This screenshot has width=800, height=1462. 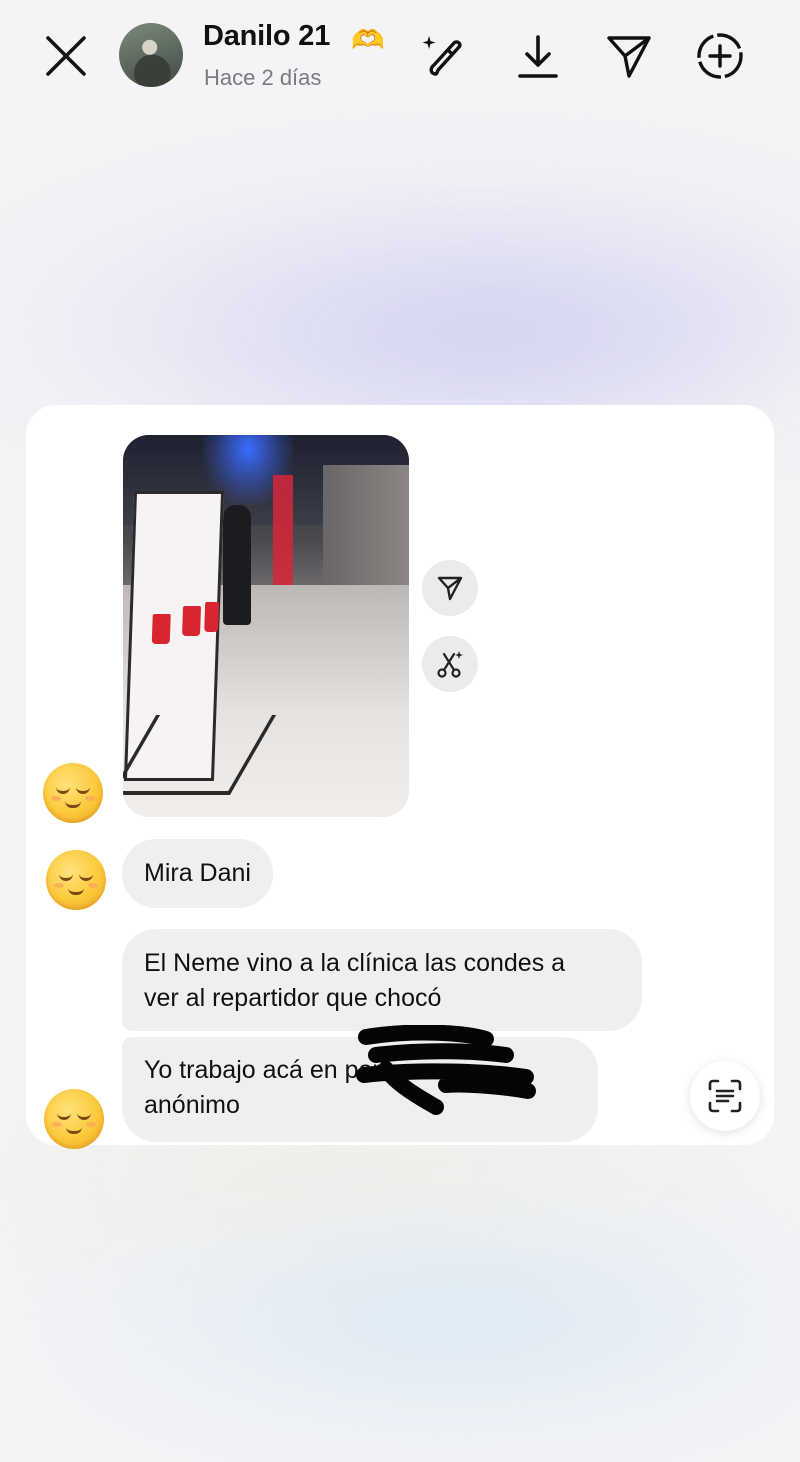 I want to click on photo-wall, so click(x=366, y=525).